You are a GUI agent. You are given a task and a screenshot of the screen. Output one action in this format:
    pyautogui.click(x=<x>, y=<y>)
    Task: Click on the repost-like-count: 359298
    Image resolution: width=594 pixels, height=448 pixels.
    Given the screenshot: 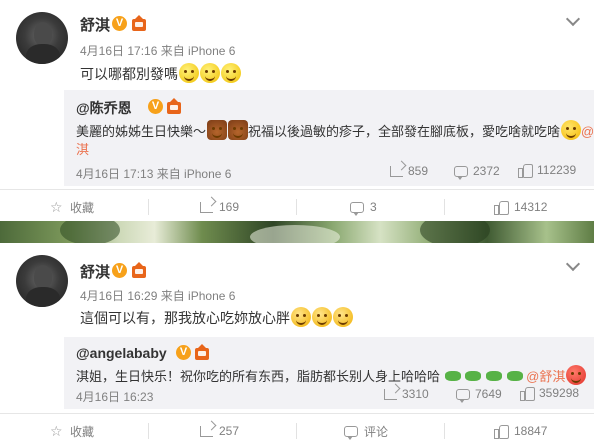 What is the action you would take?
    pyautogui.click(x=550, y=393)
    